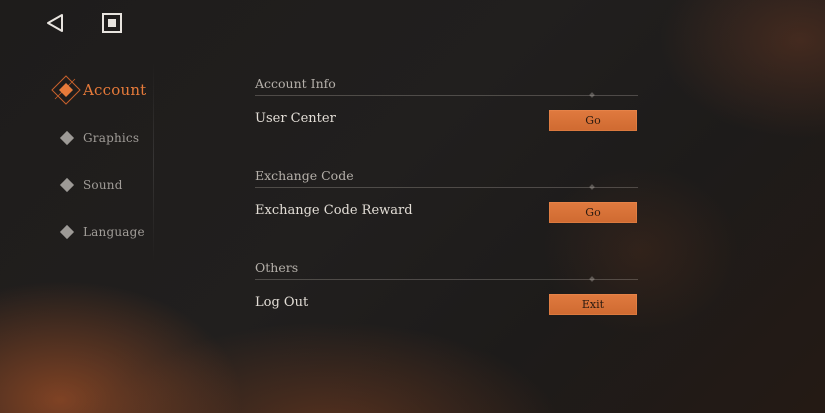  I want to click on sidebar-item-graphics: Graphics, so click(77, 138).